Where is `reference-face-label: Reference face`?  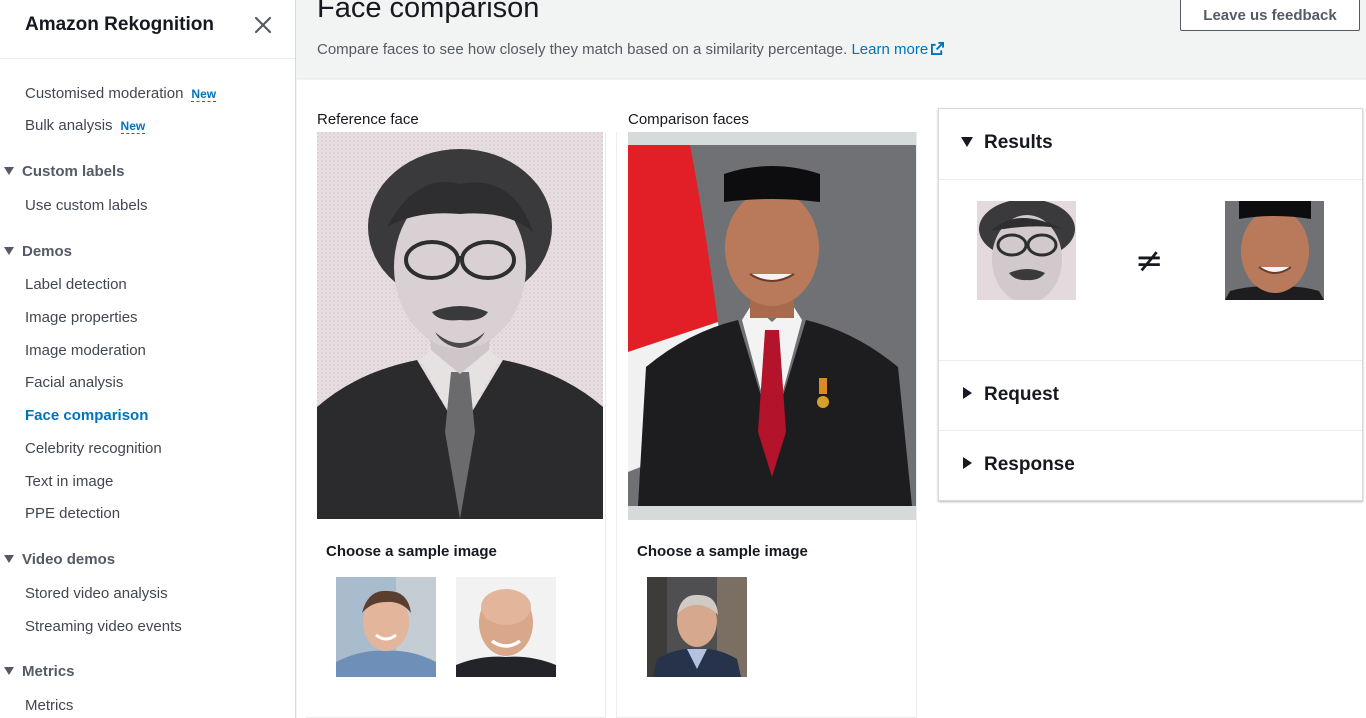 reference-face-label: Reference face is located at coordinates (368, 119).